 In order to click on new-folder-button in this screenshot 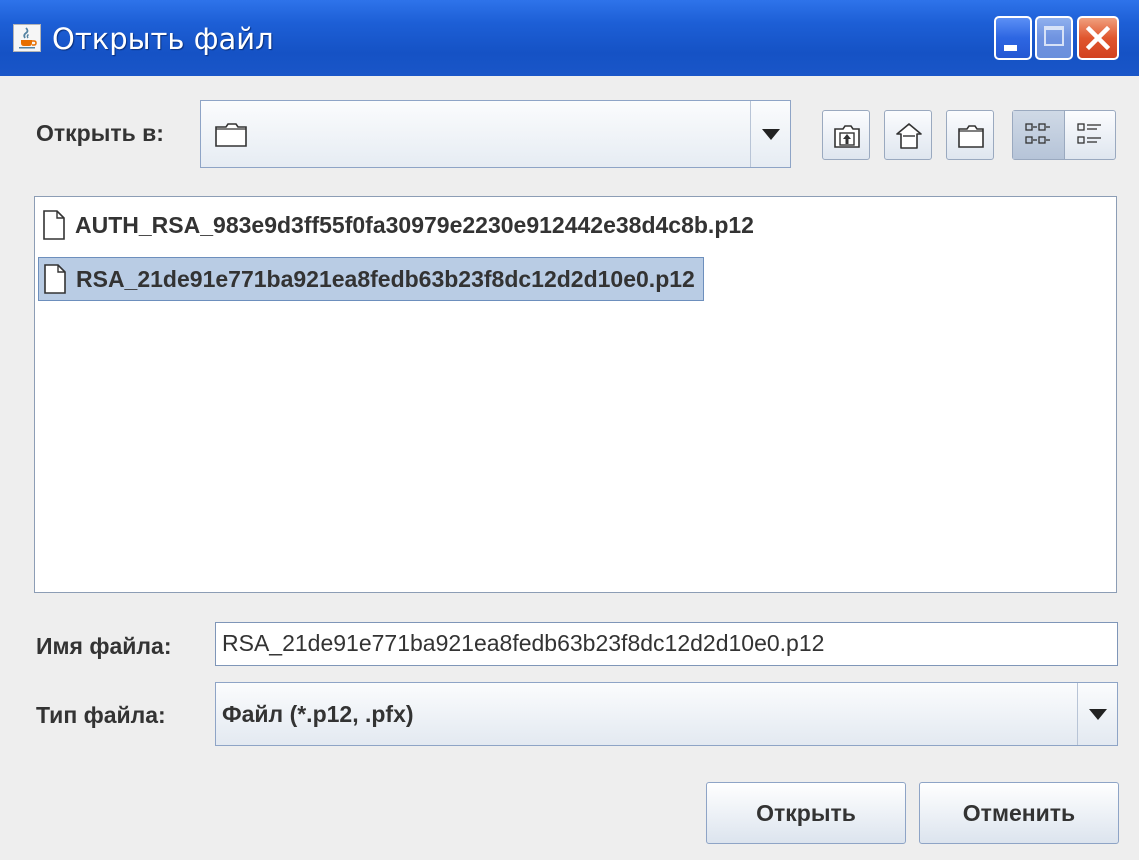, I will do `click(970, 135)`.